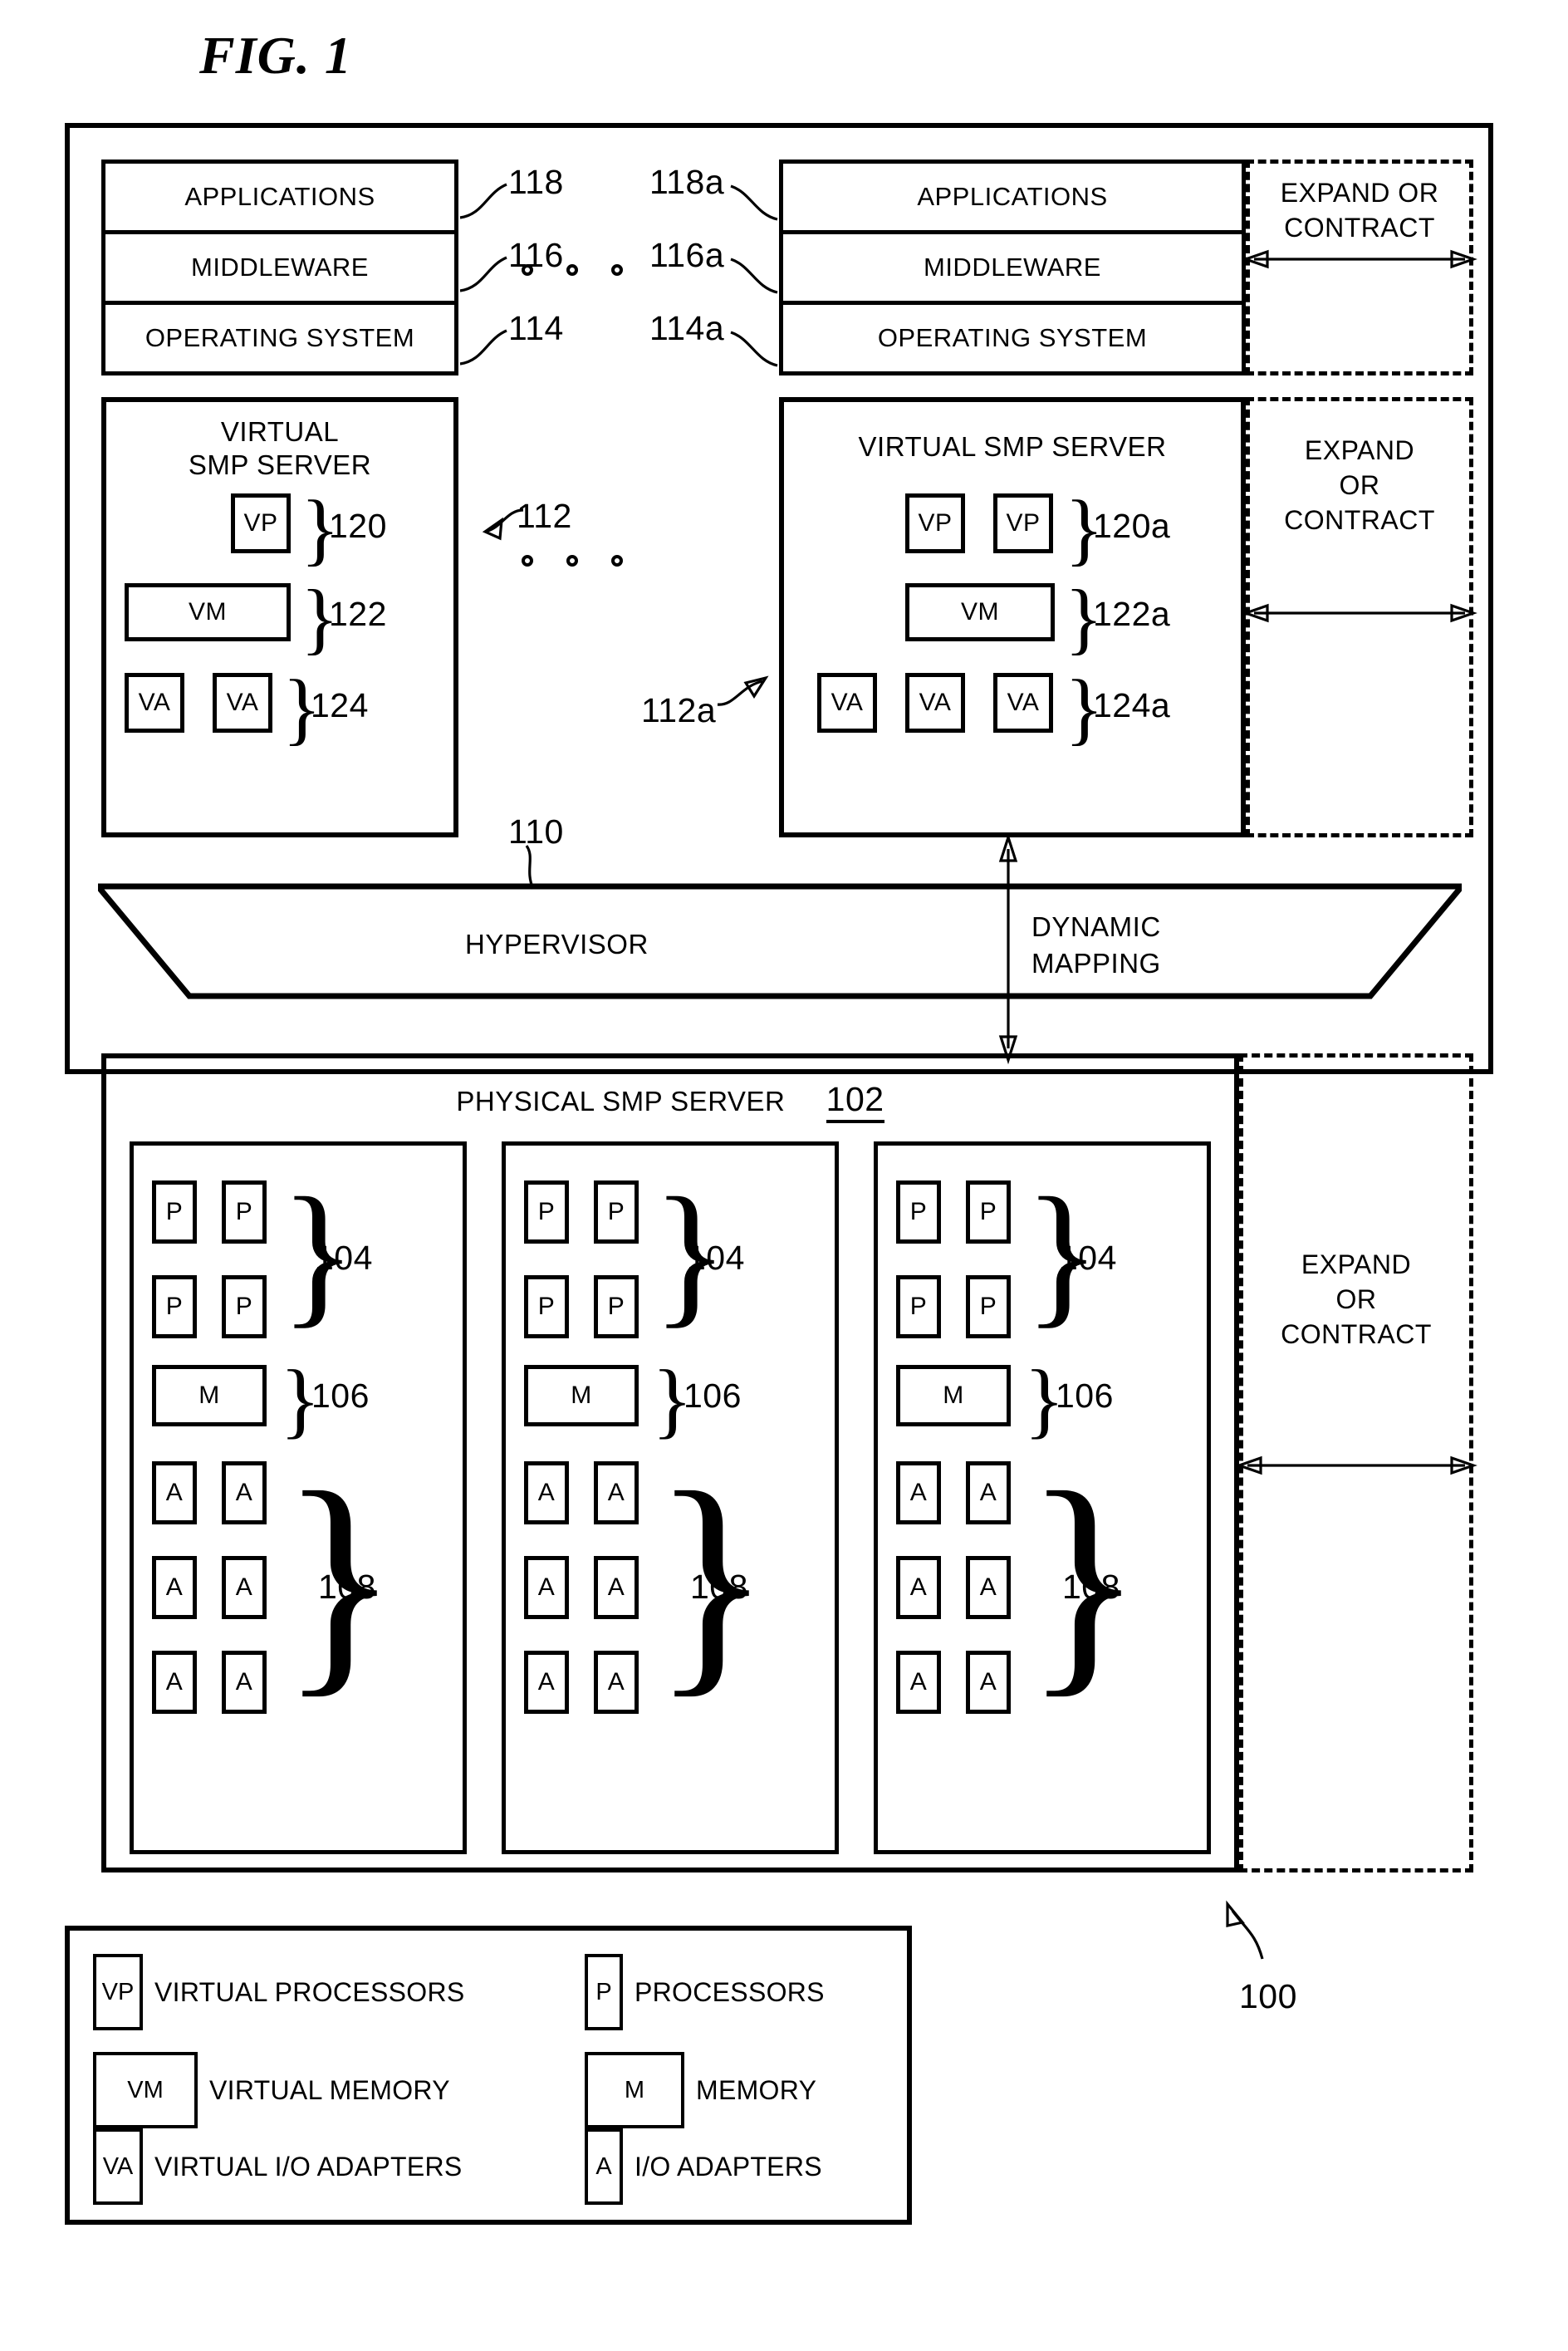 This screenshot has width=1568, height=2351. What do you see at coordinates (1356, 1264) in the screenshot?
I see `expand-contract-p-line1: EXPAND` at bounding box center [1356, 1264].